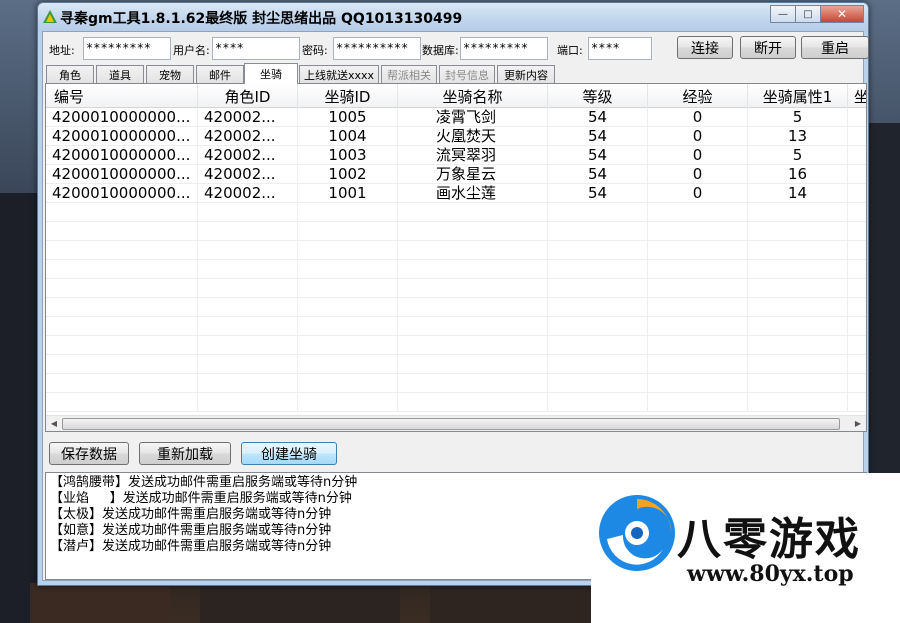 The height and width of the screenshot is (623, 900). Describe the element at coordinates (248, 96) in the screenshot. I see `column-header-role-id: 角色ID` at that location.